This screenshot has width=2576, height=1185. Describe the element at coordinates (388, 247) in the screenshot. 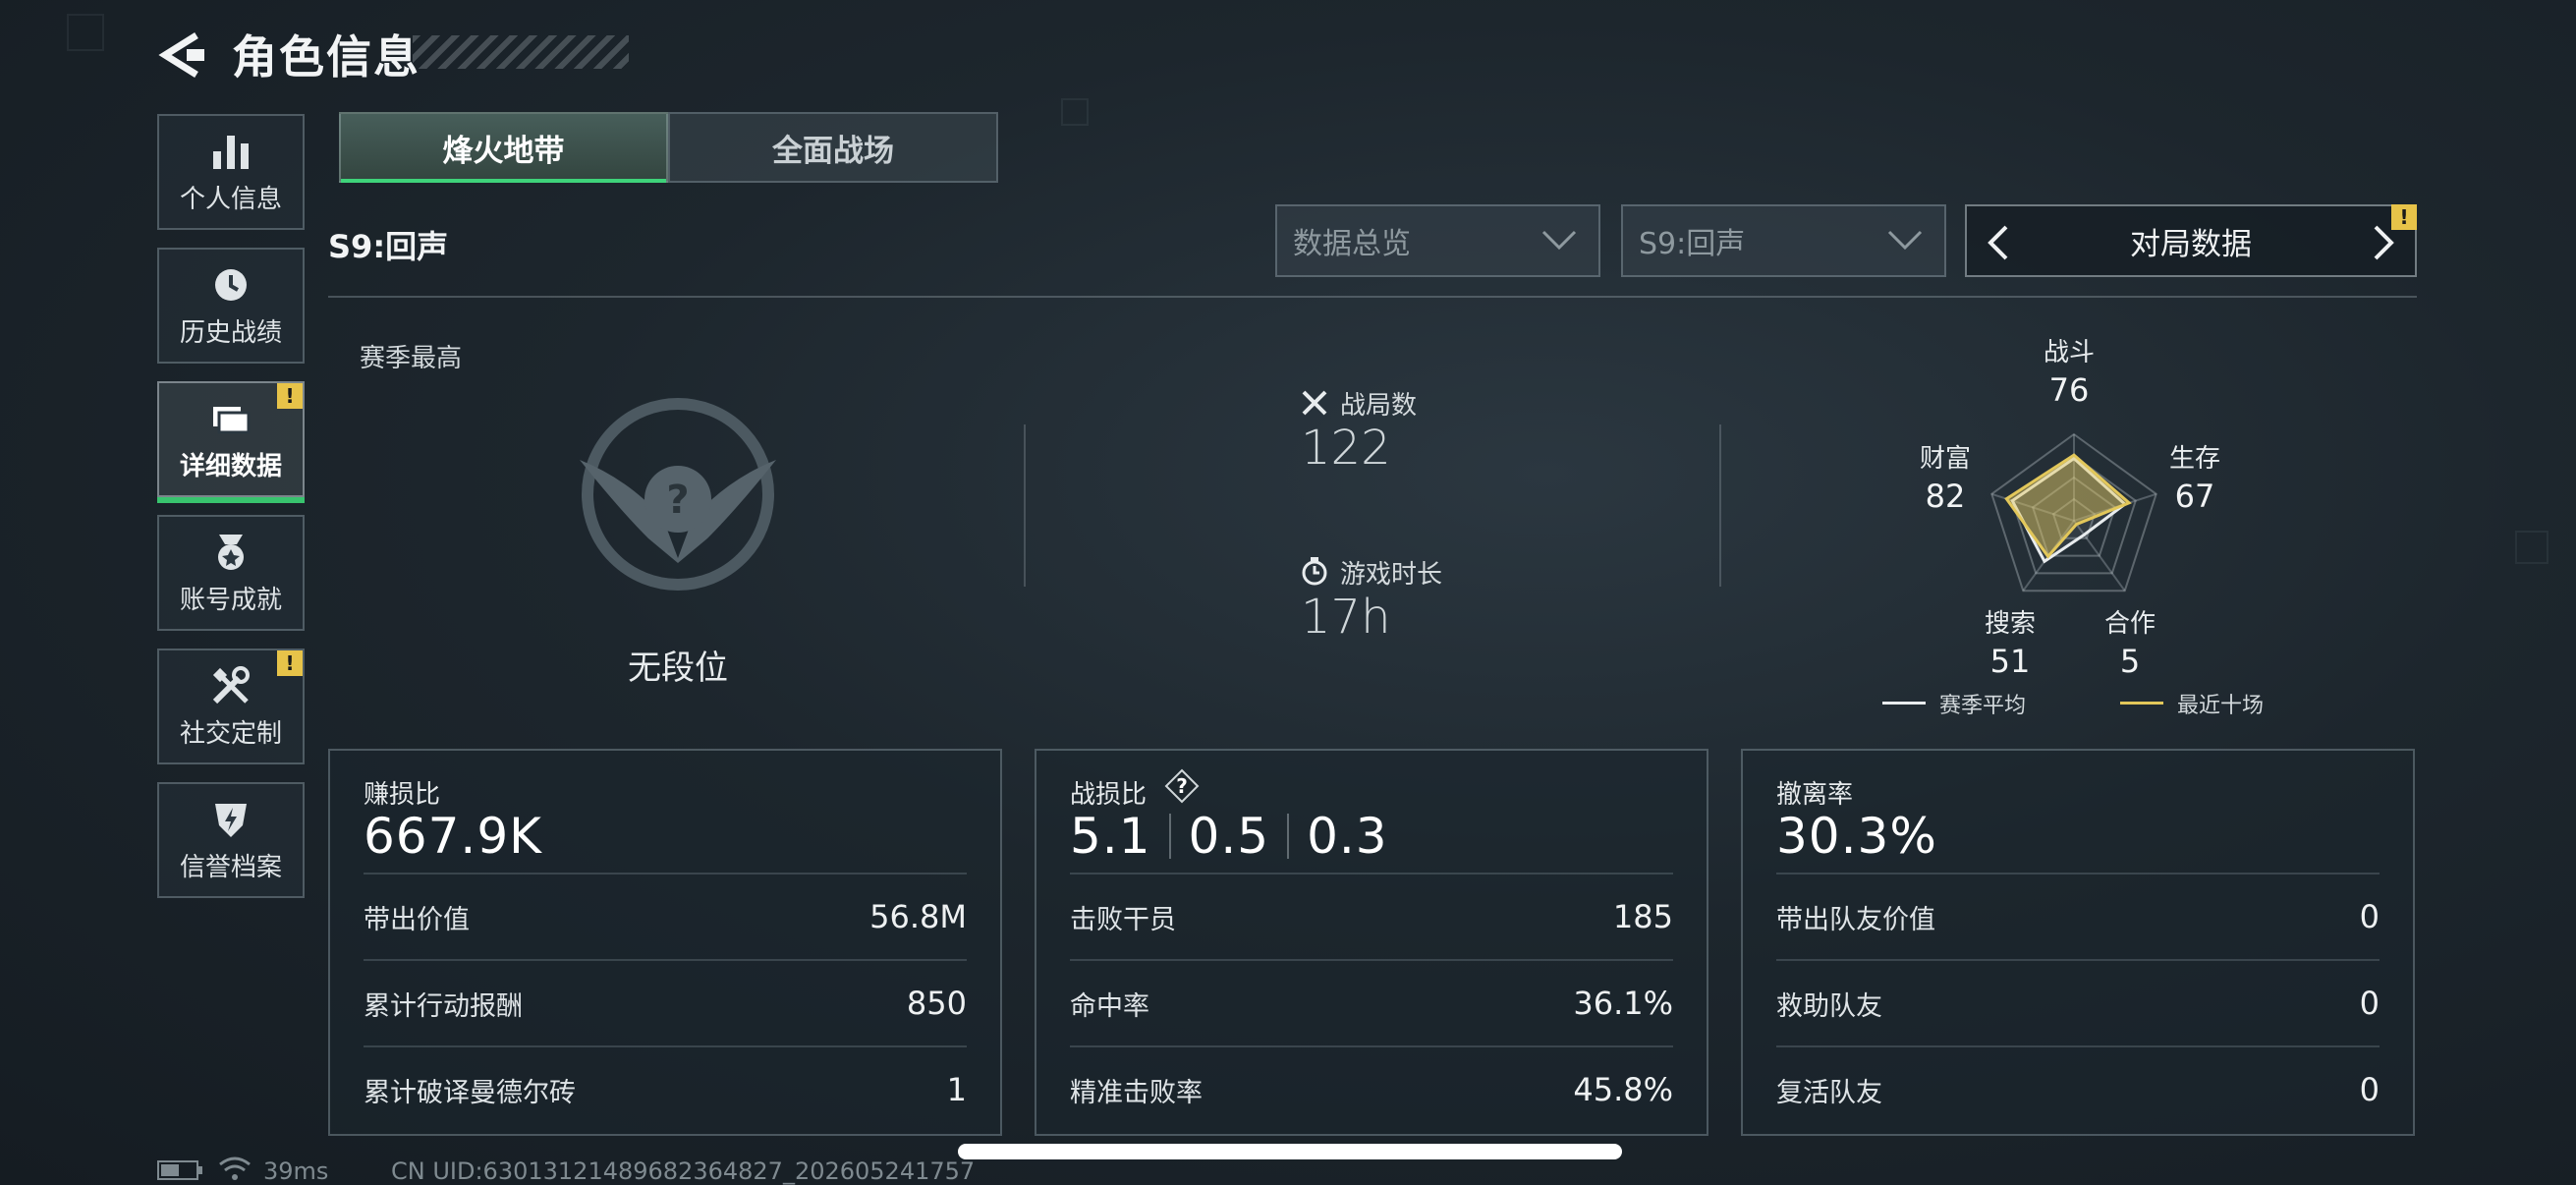

I see `season-label: S9:回声` at that location.